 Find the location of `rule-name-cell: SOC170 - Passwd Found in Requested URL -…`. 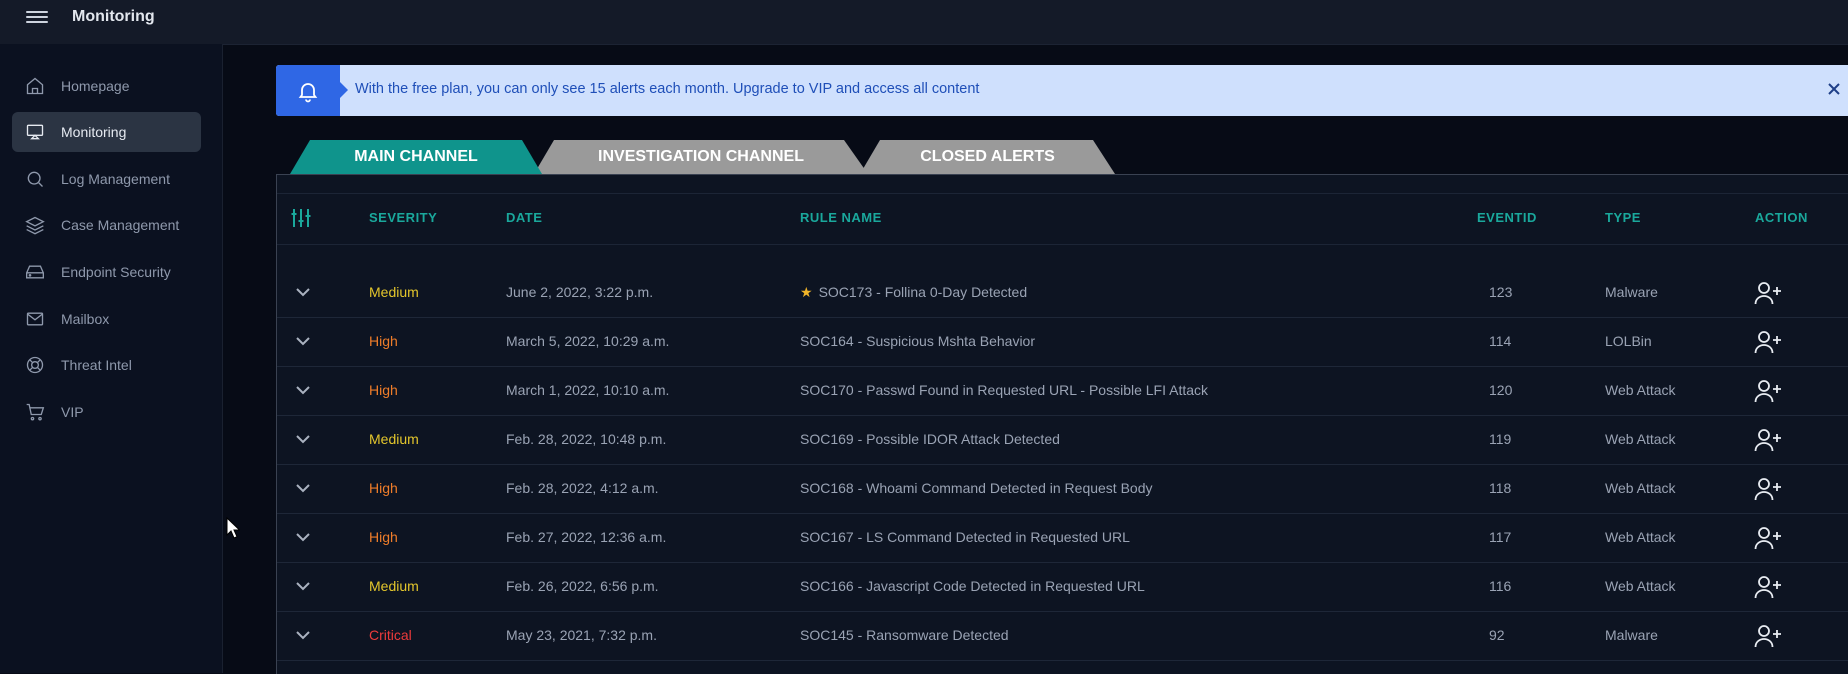

rule-name-cell: SOC170 - Passwd Found in Requested URL -… is located at coordinates (1004, 390).